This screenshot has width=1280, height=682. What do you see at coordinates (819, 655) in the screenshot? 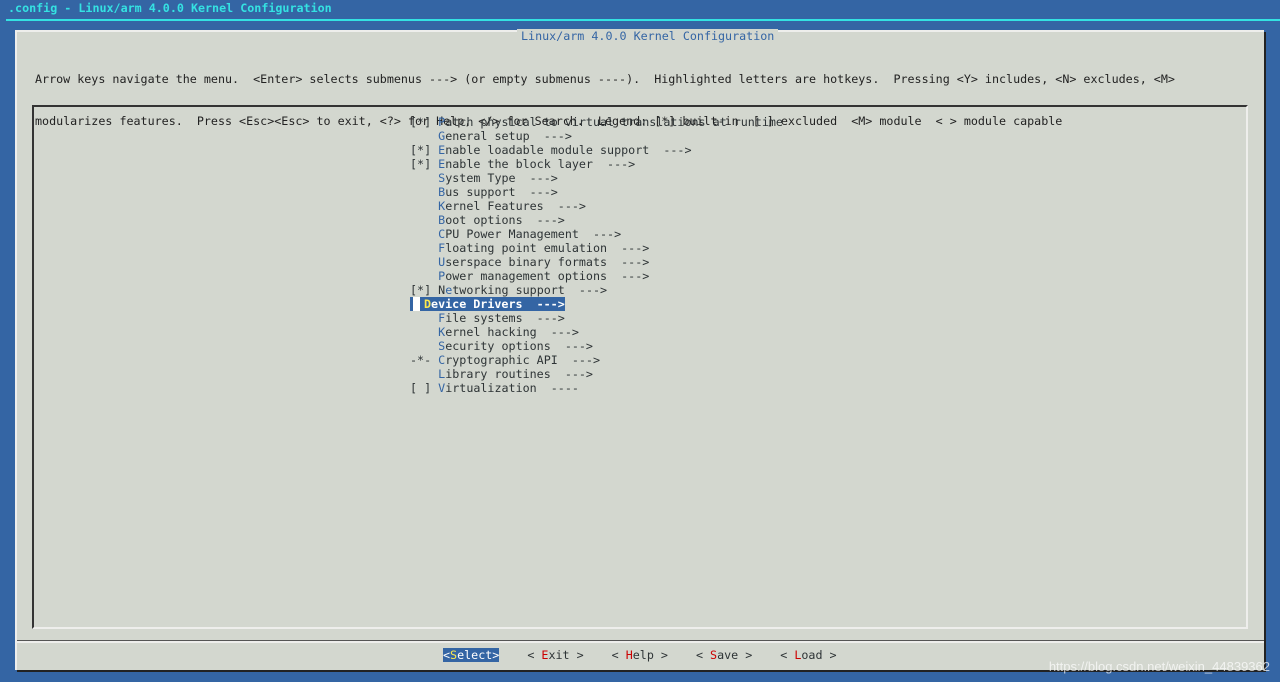
I see `button-text: oad >` at bounding box center [819, 655].